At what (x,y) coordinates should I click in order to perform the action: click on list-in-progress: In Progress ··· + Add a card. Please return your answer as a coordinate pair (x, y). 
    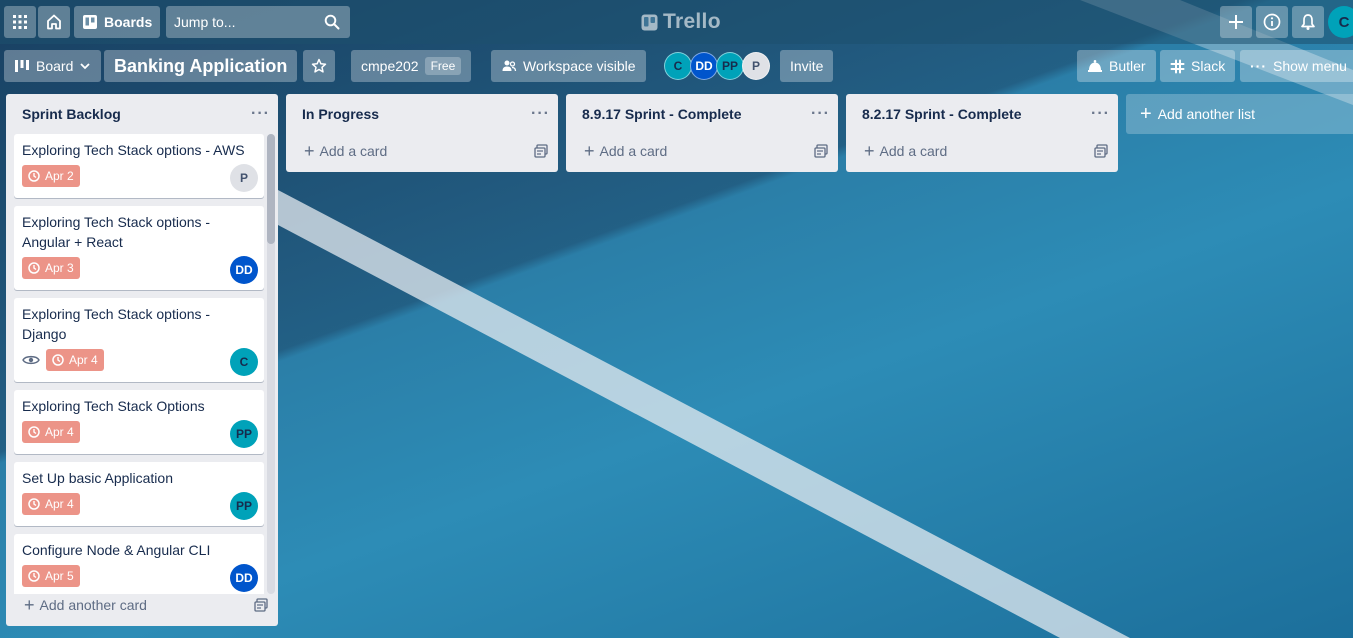
    Looking at the image, I should click on (422, 133).